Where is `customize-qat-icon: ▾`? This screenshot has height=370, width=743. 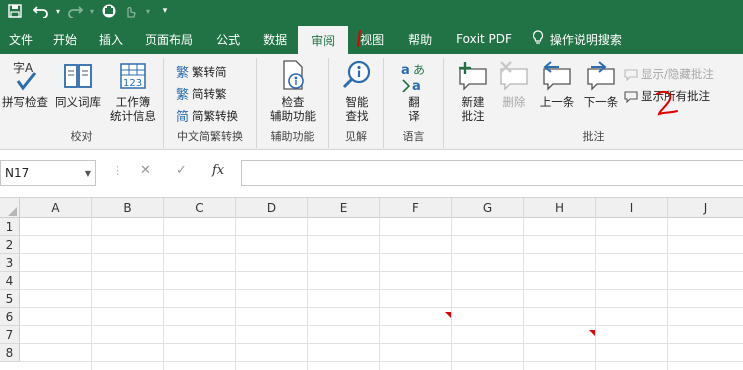
customize-qat-icon: ▾ is located at coordinates (165, 11).